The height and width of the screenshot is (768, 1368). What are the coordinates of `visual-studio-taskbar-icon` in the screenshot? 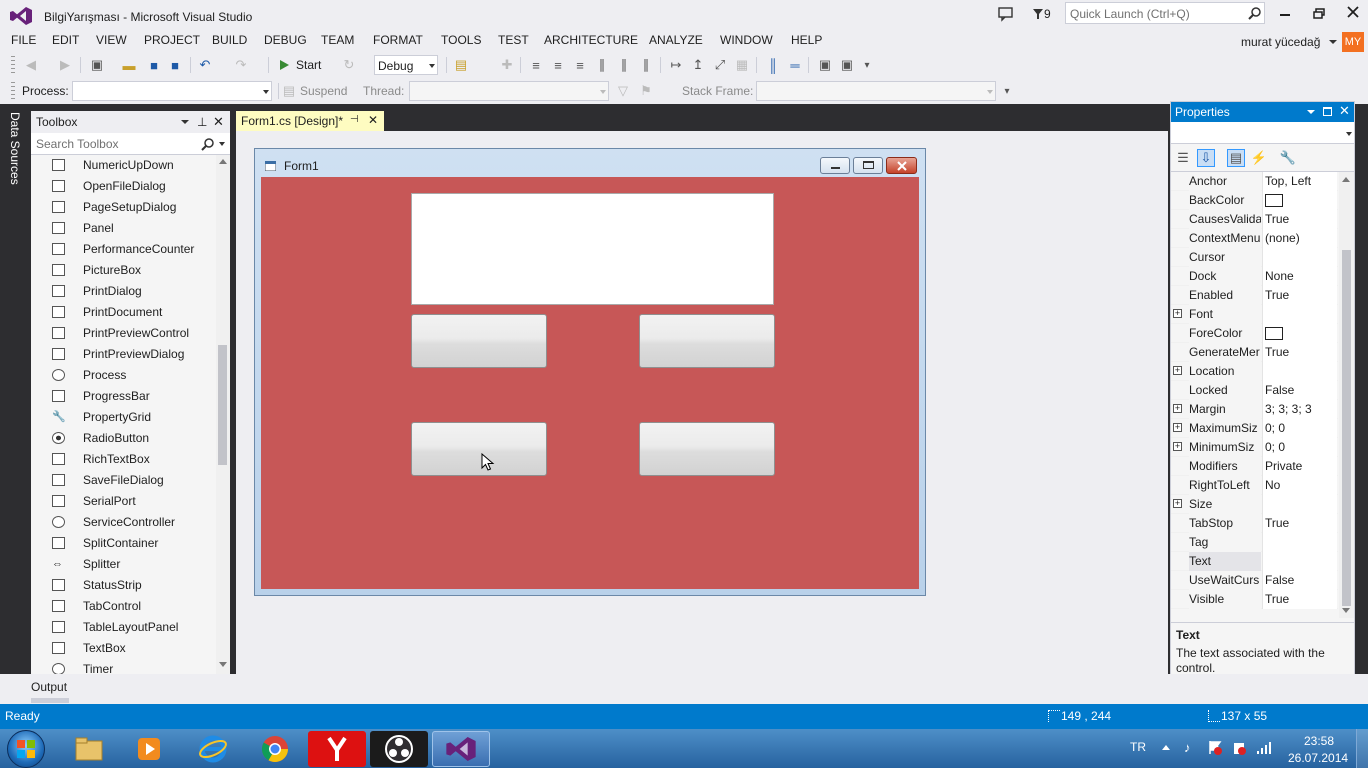 It's located at (461, 749).